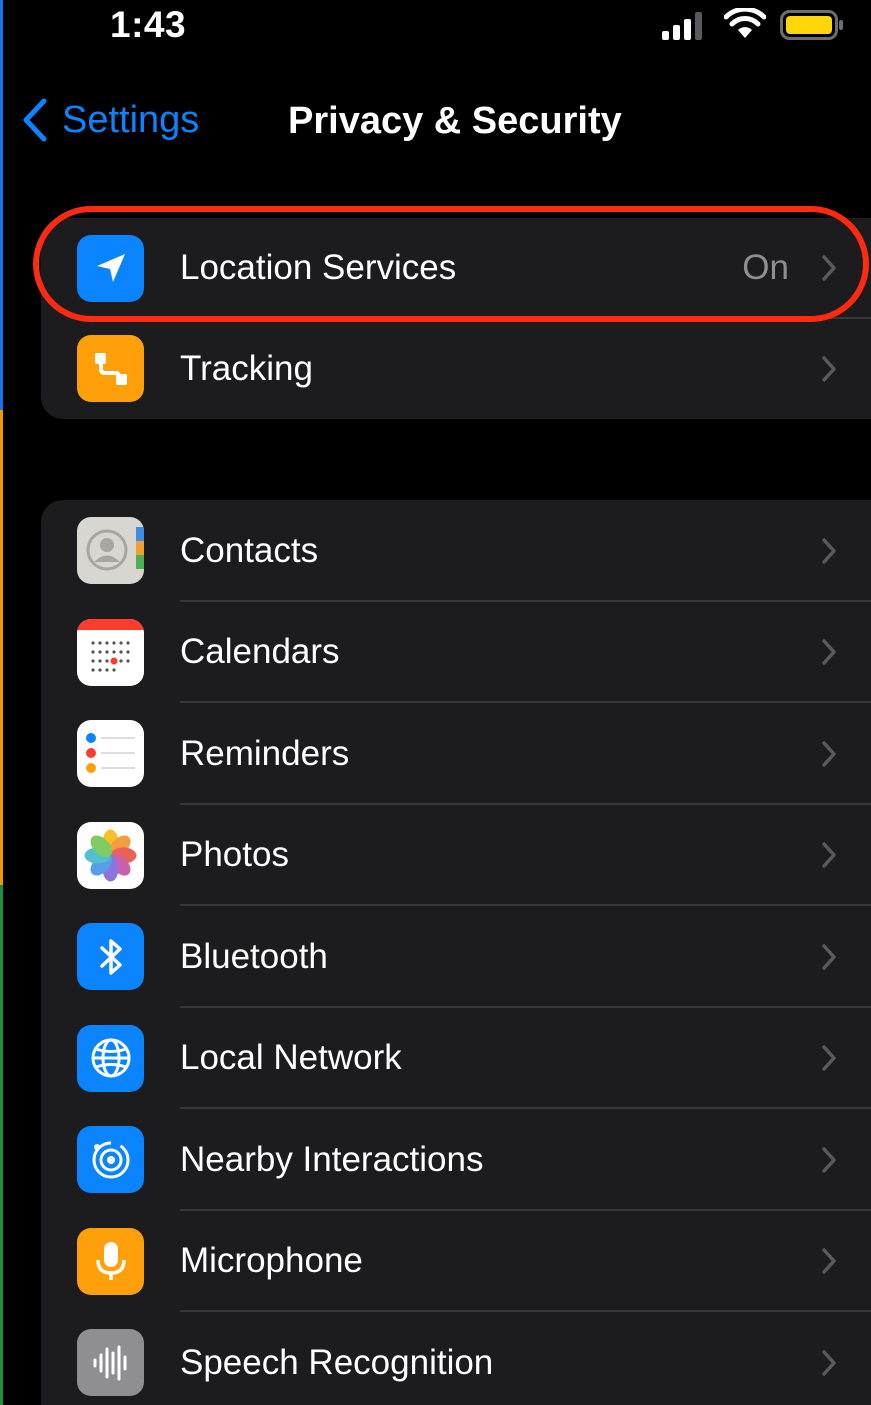 The width and height of the screenshot is (871, 1405). I want to click on tracking-icon, so click(110, 369).